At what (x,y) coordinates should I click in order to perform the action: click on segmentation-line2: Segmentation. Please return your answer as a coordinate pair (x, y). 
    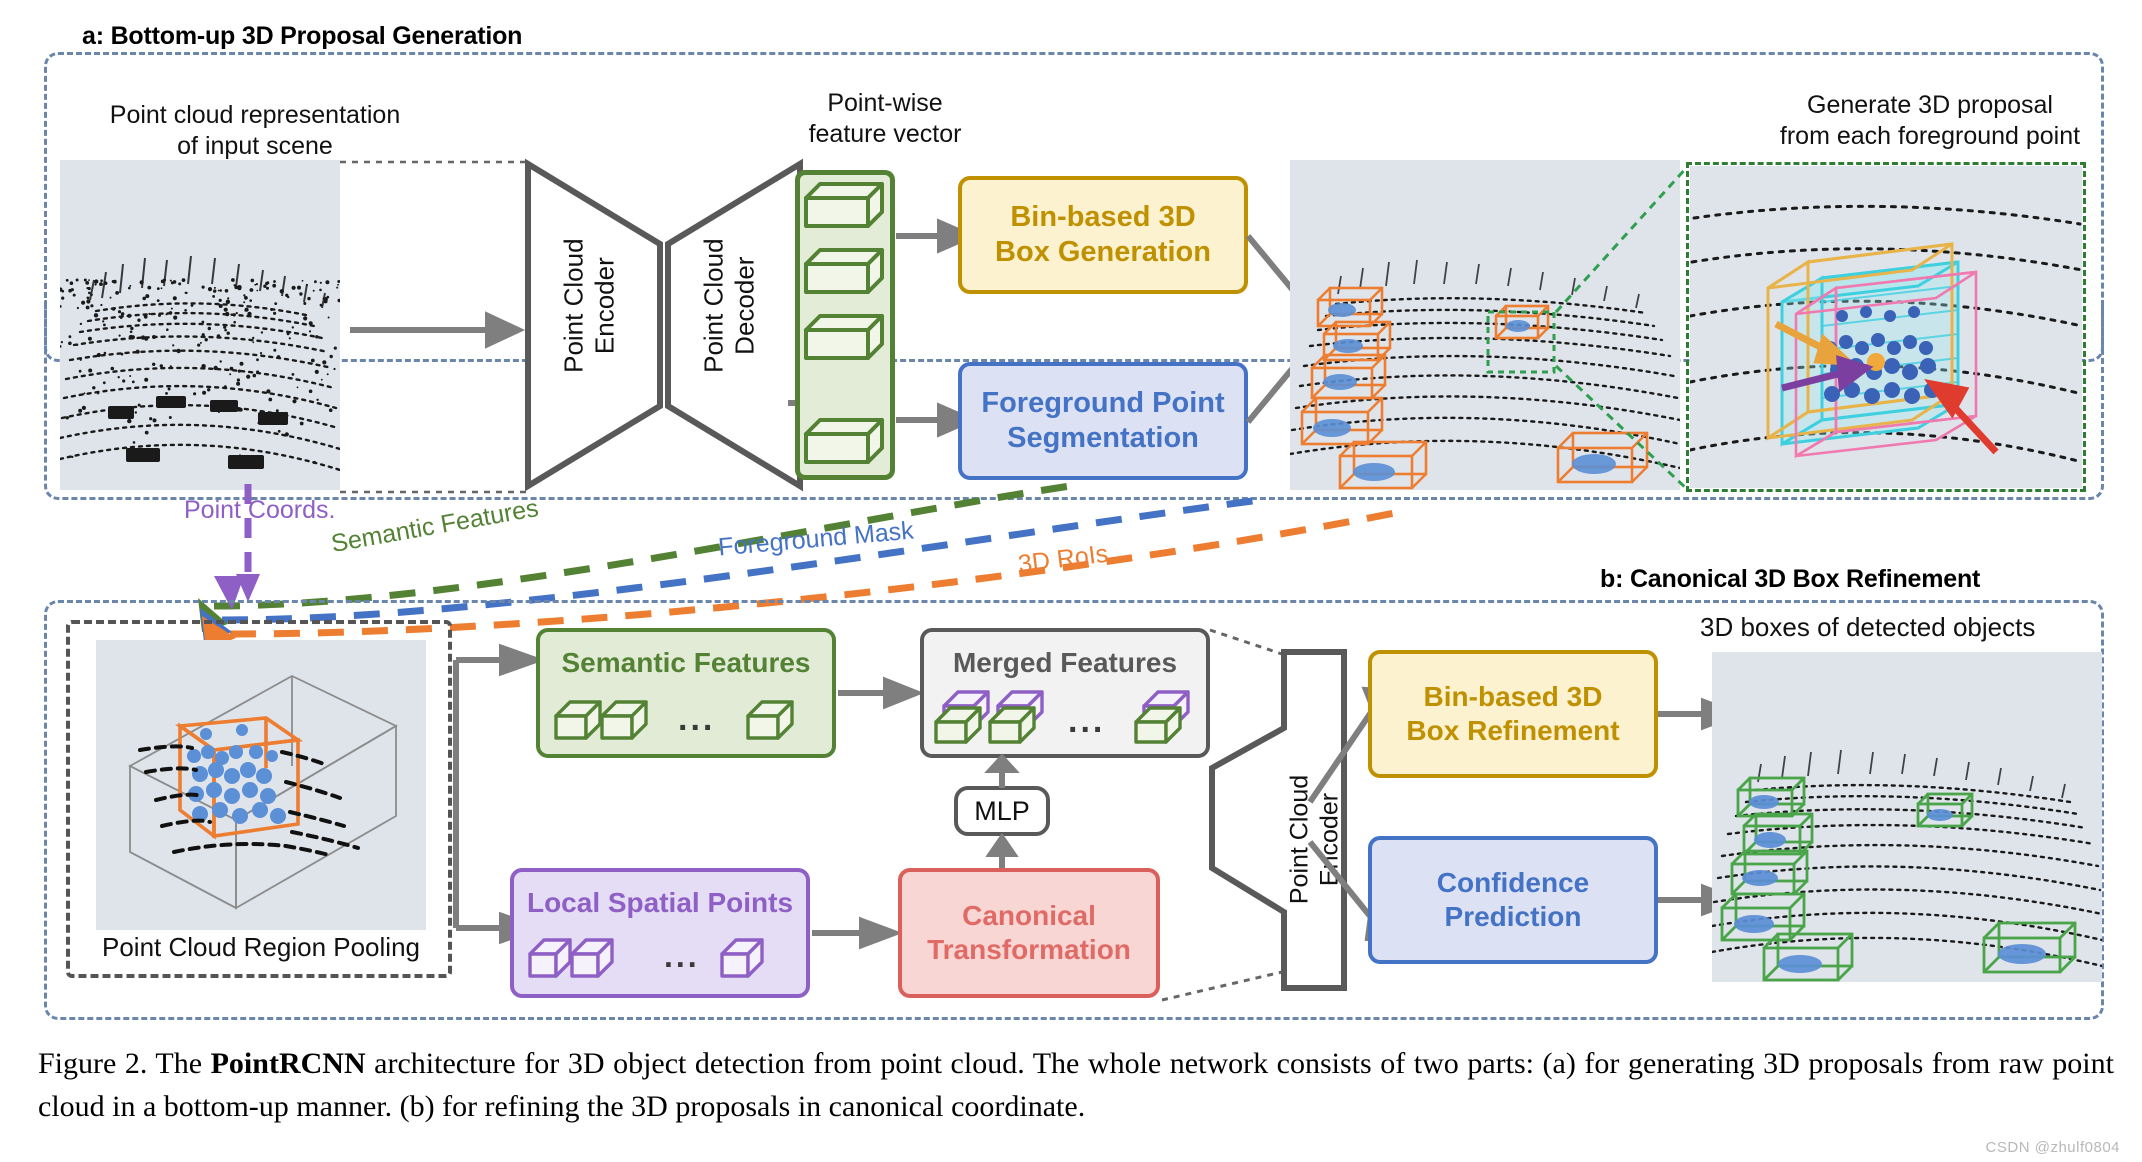
    Looking at the image, I should click on (1103, 438).